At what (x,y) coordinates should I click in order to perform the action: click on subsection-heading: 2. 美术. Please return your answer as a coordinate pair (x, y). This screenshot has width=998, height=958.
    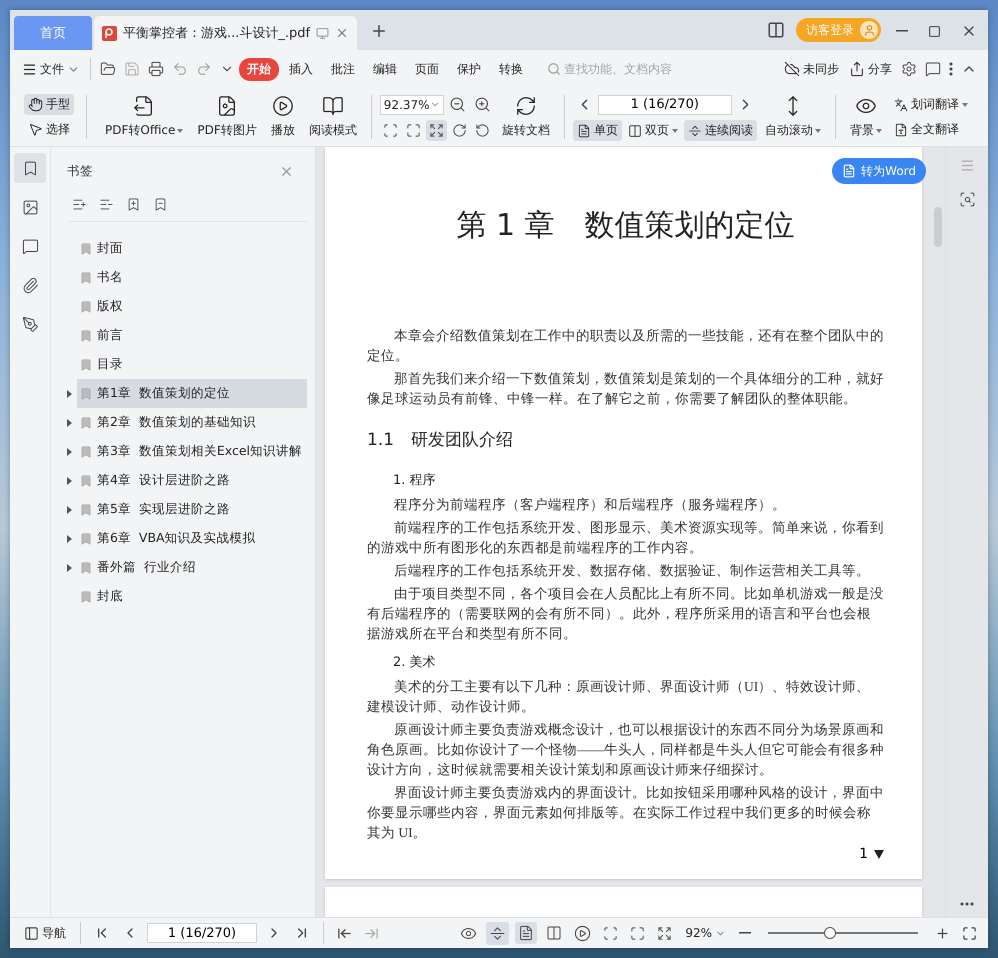
    Looking at the image, I should click on (415, 662).